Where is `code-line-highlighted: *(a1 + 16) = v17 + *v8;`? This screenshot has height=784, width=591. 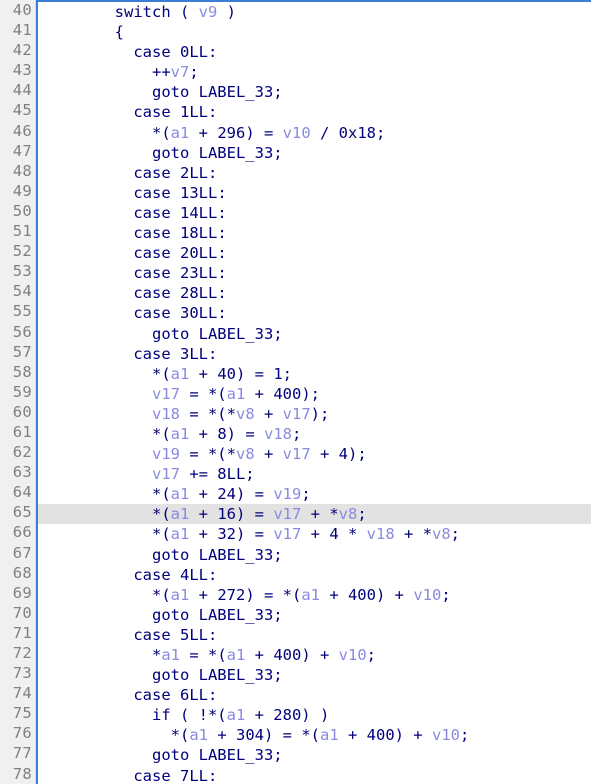 code-line-highlighted: *(a1 + 16) = v17 + *v8; is located at coordinates (314, 514).